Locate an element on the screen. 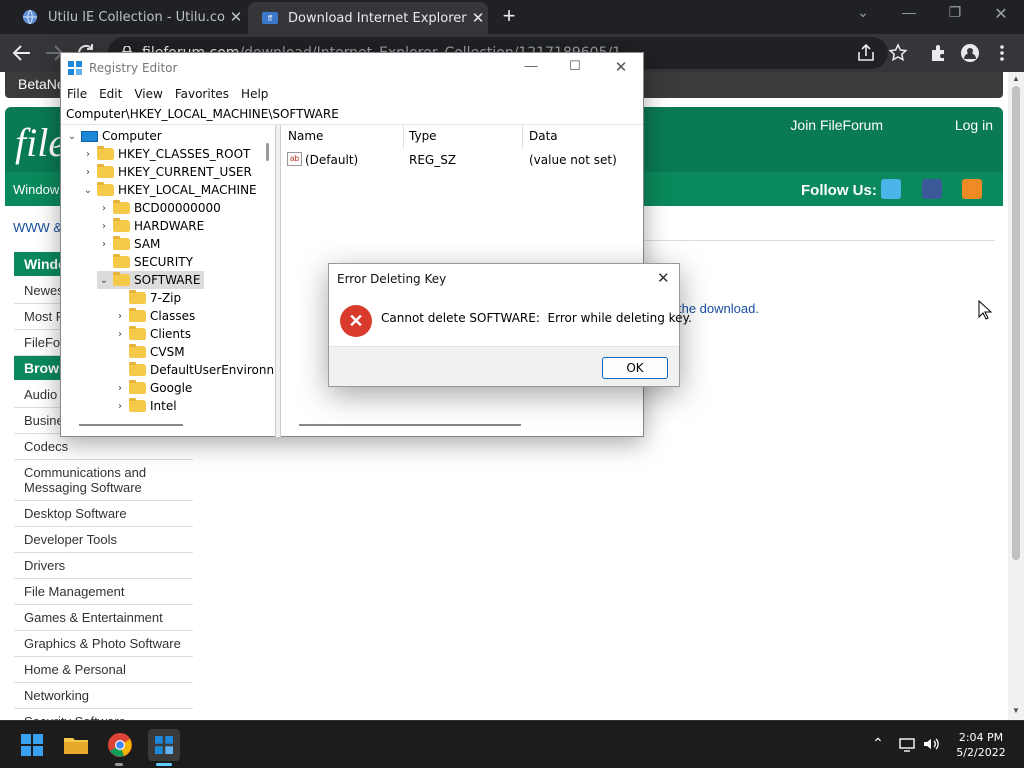 The image size is (1024, 768). betanews-link: BetaNe is located at coordinates (41, 84).